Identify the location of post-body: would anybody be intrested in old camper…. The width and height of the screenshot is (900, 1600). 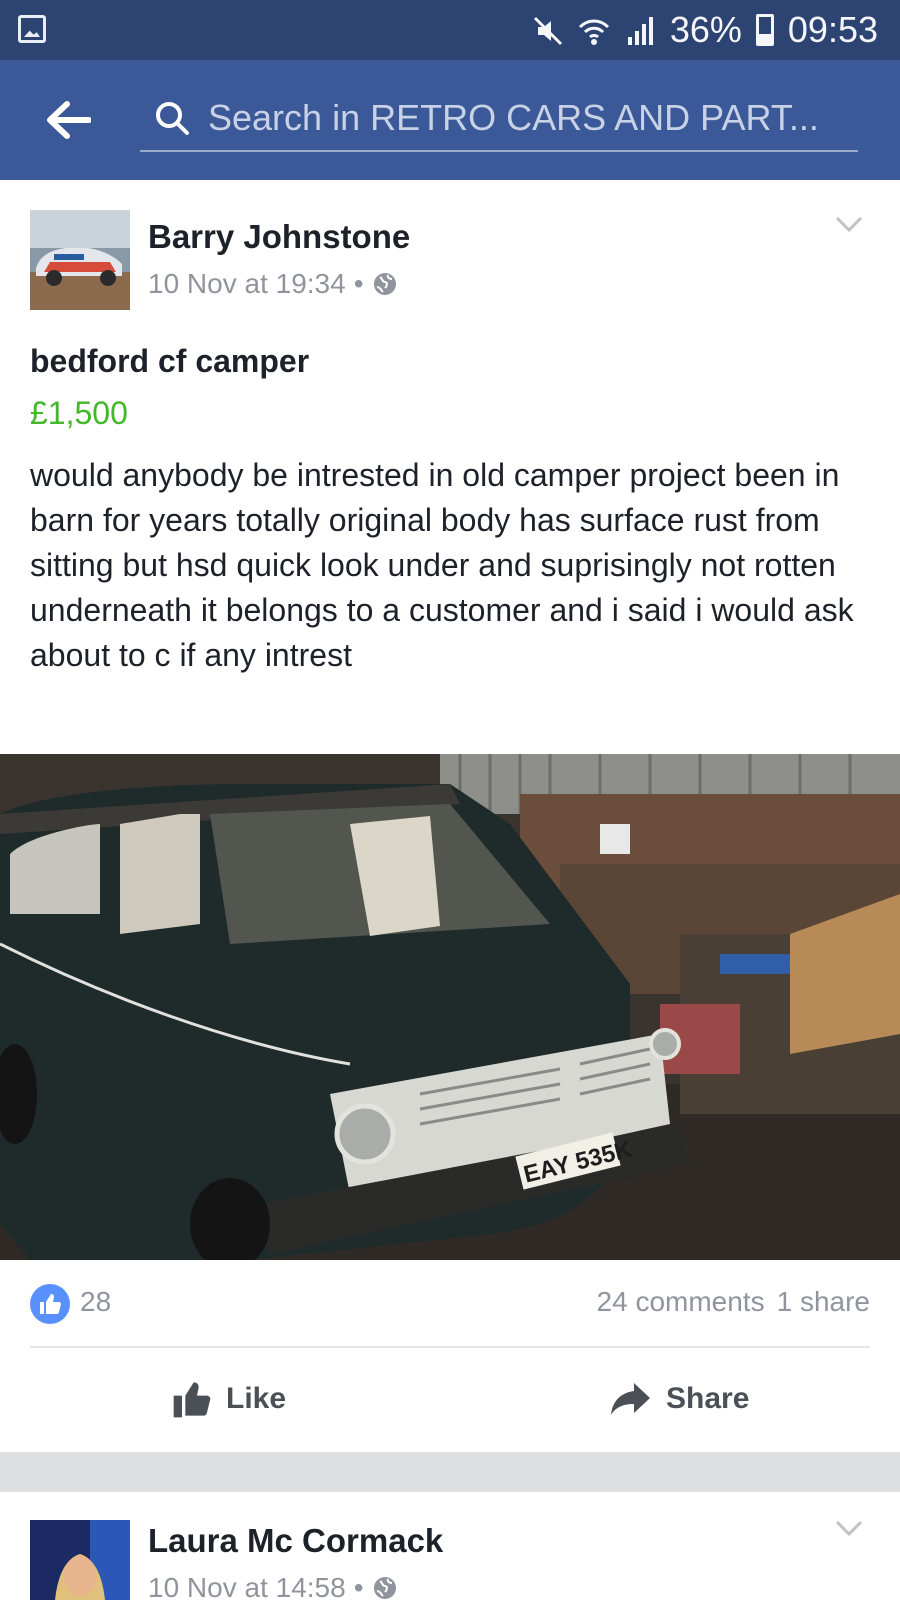
(442, 565).